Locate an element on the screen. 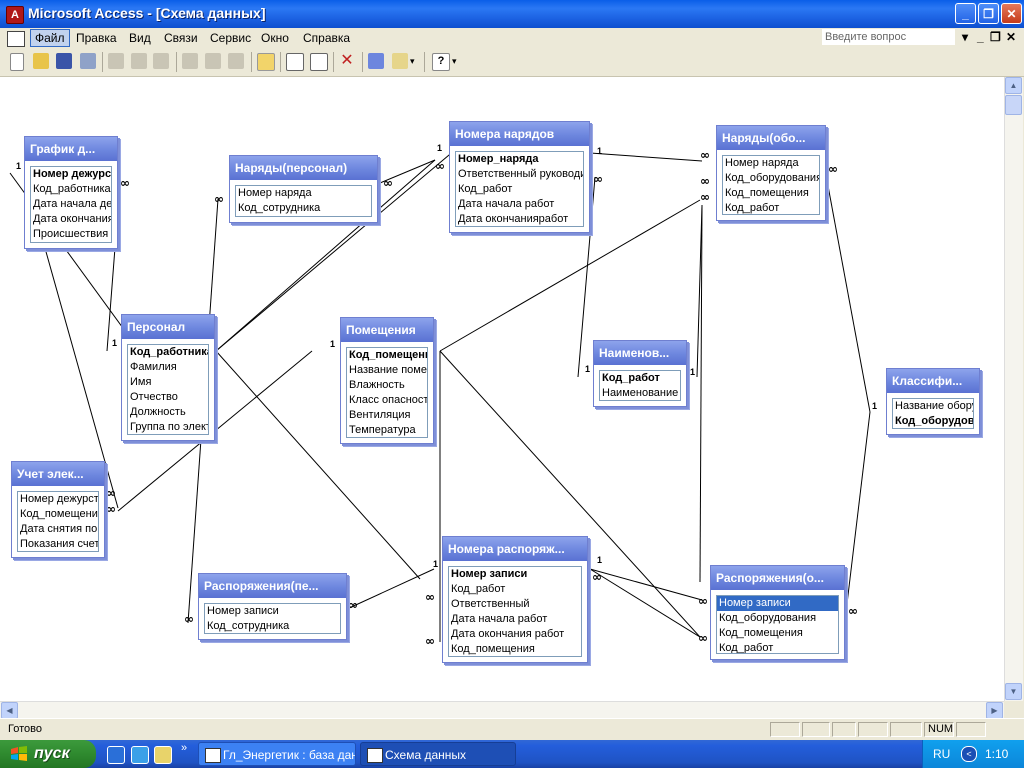 This screenshot has height=768, width=1024. field-item: Происшествия is located at coordinates (71, 234).